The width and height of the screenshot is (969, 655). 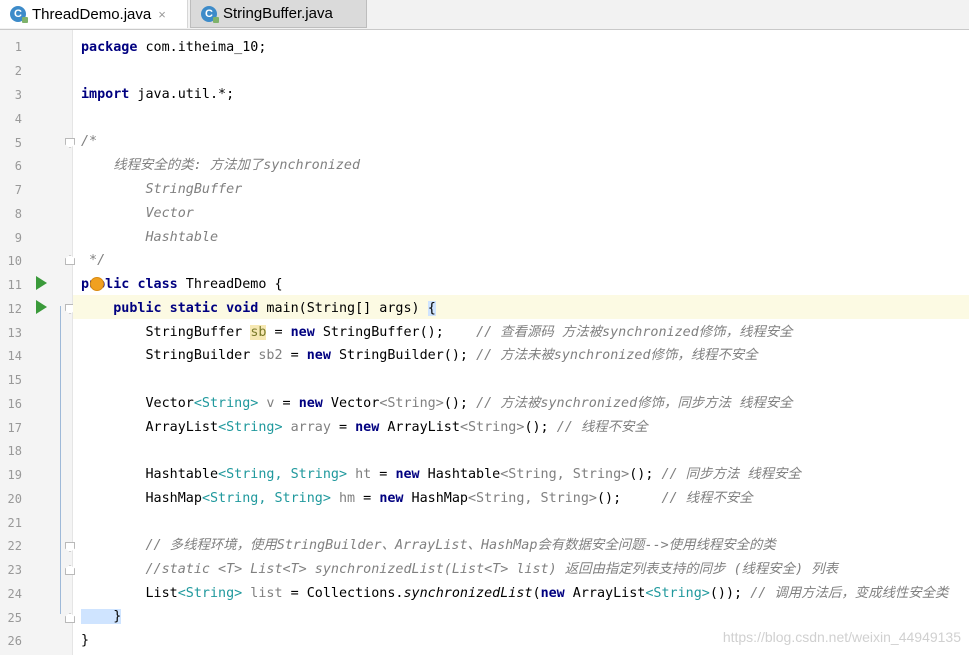 What do you see at coordinates (182, 94) in the screenshot?
I see `code-text: java.util.*;` at bounding box center [182, 94].